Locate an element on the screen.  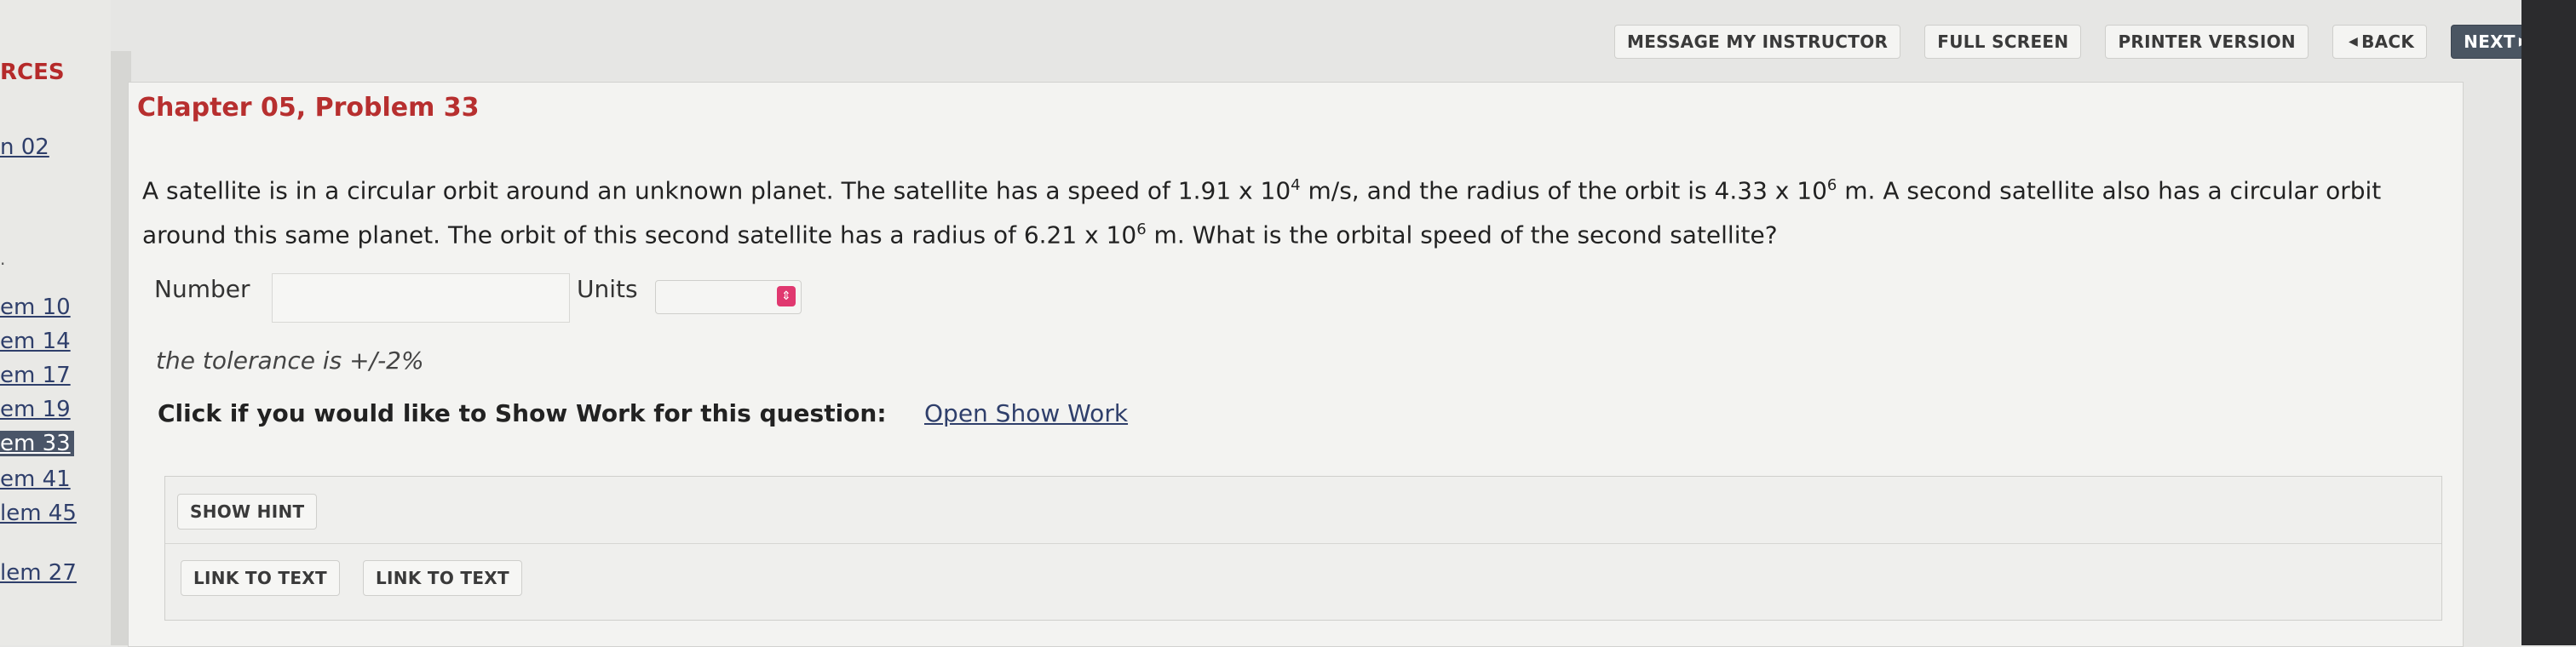
link-to-text-label-2: LINK TO TEXT is located at coordinates (443, 578).